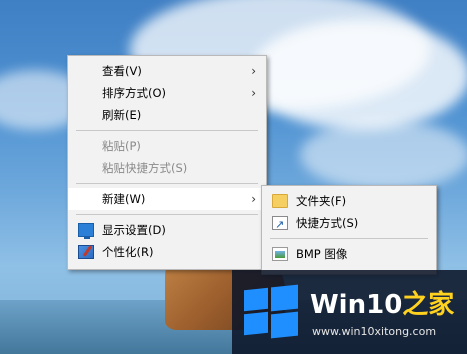  Describe the element at coordinates (428, 305) in the screenshot. I see `watermark-title-accent: 之家` at that location.